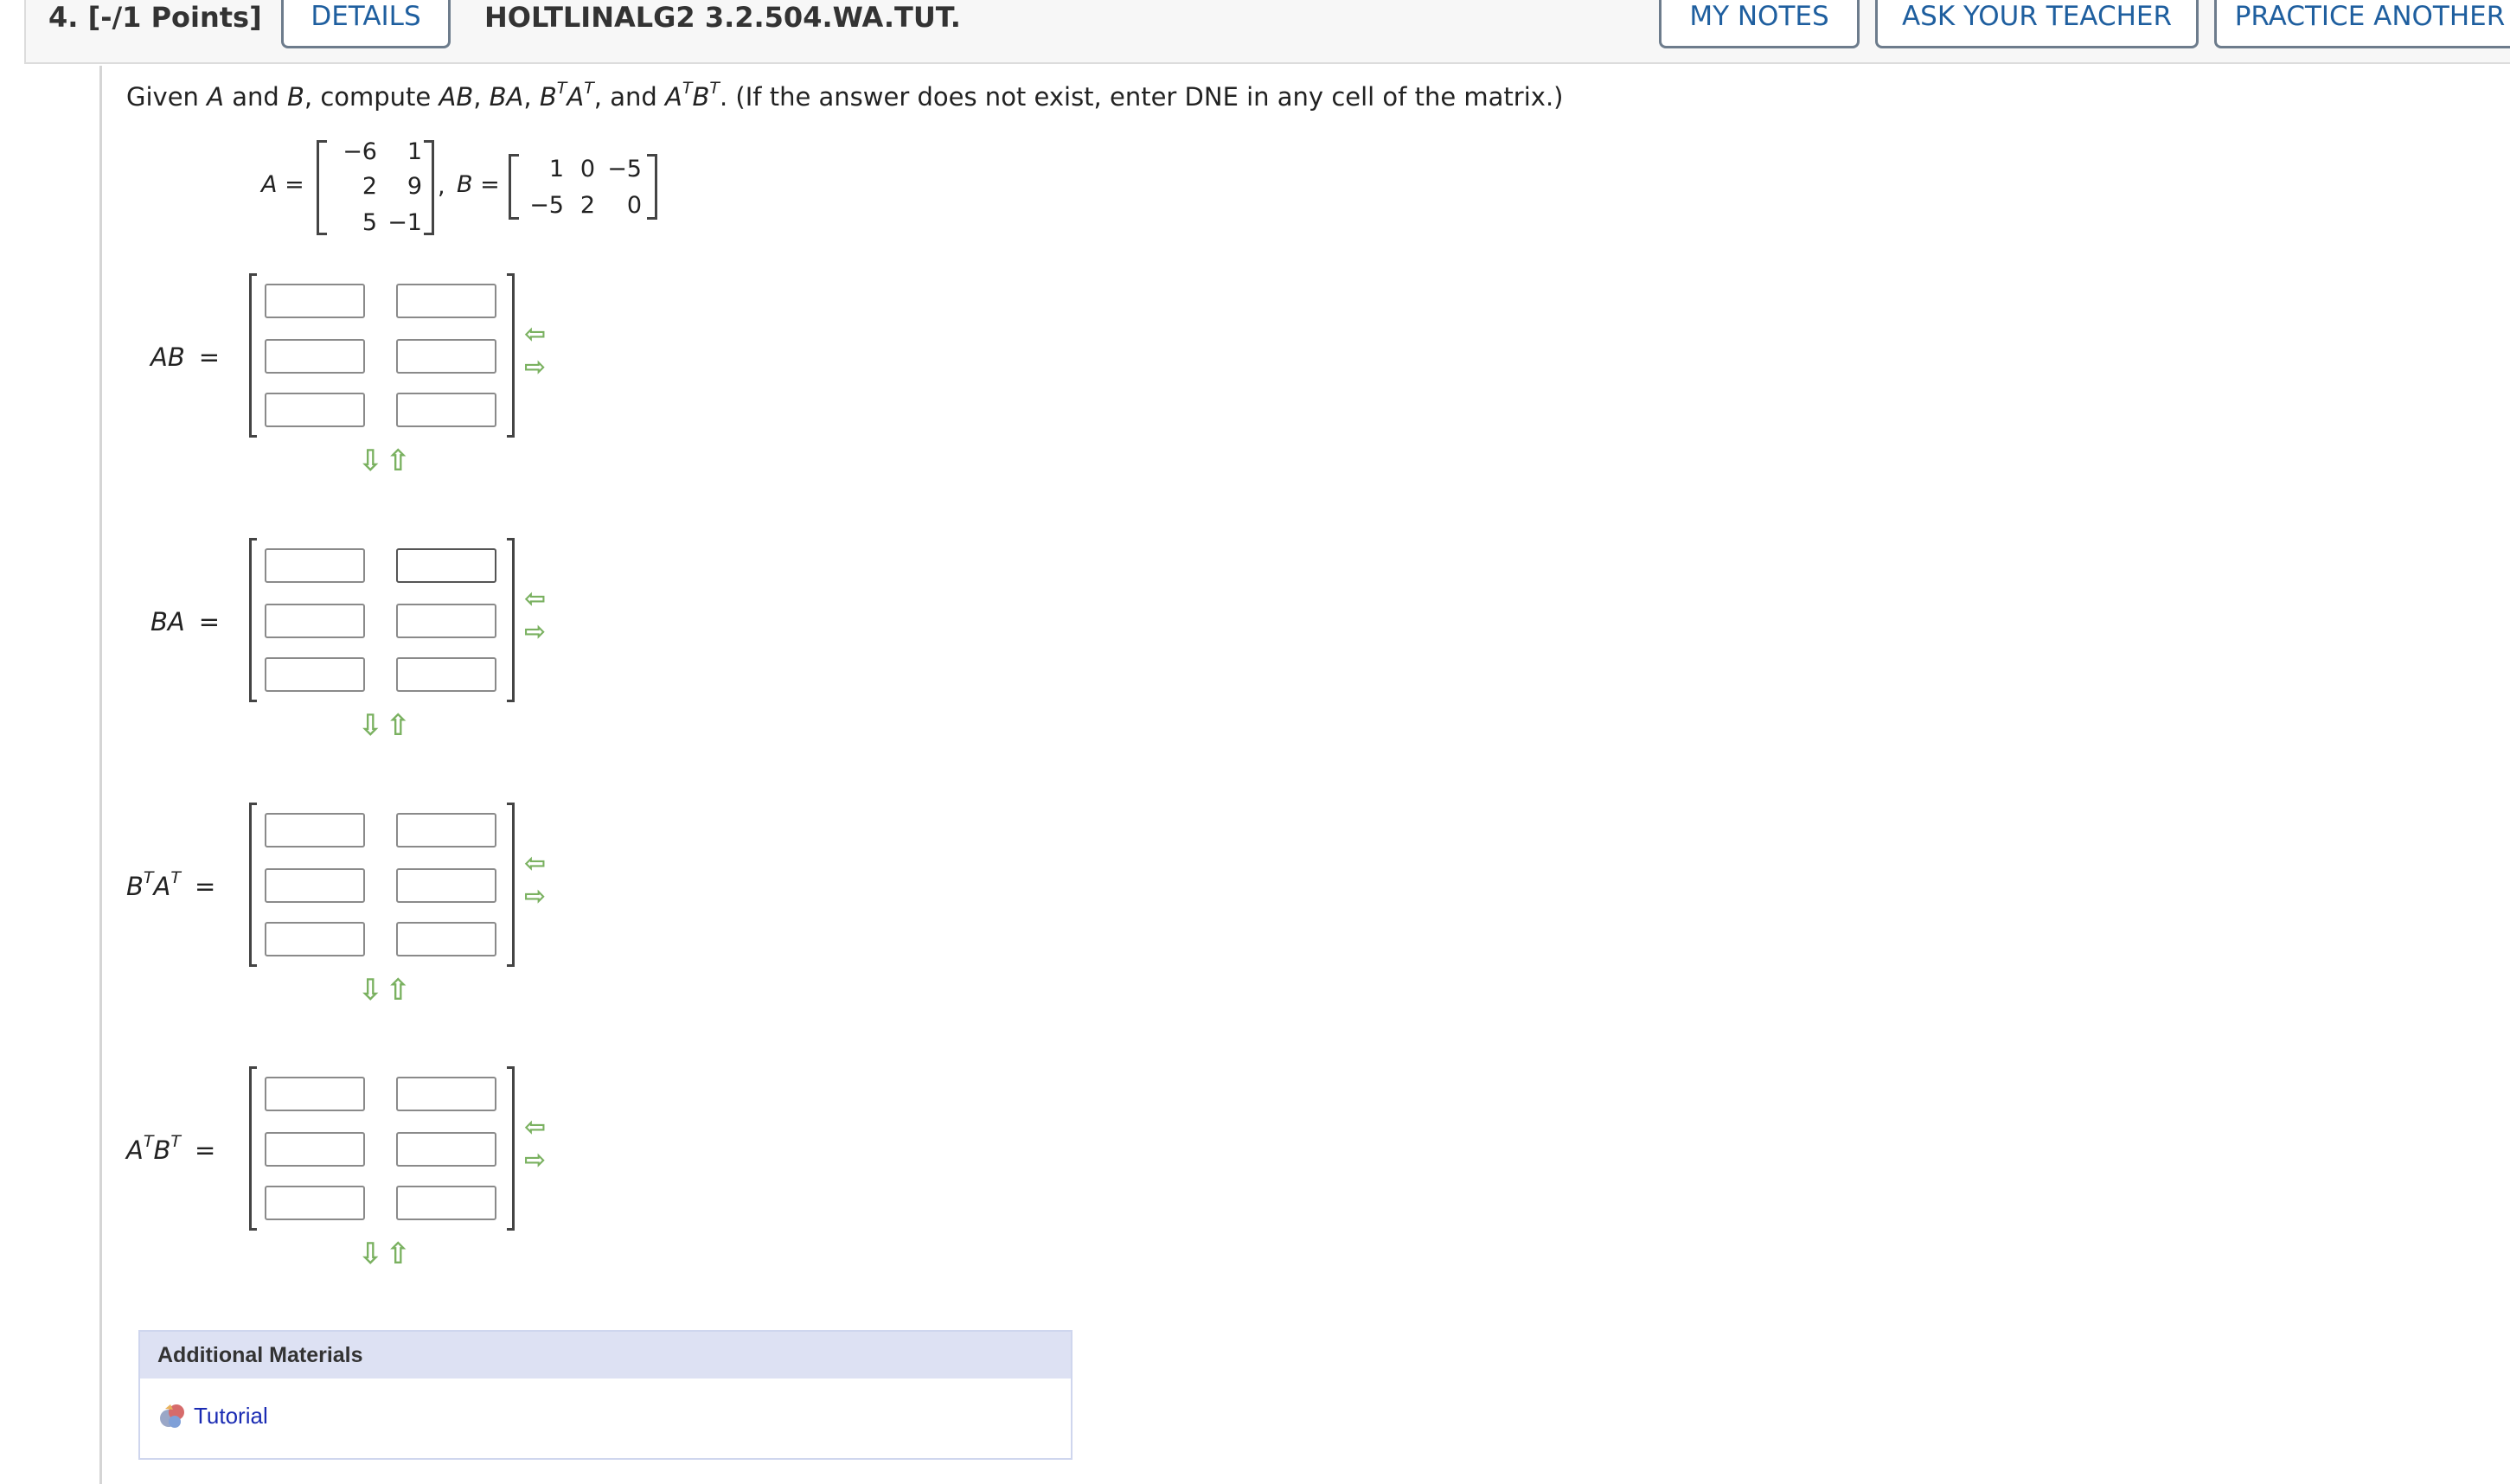 The width and height of the screenshot is (2510, 1484). Describe the element at coordinates (1759, 24) in the screenshot. I see `my-notes-button: MY NOTES` at that location.